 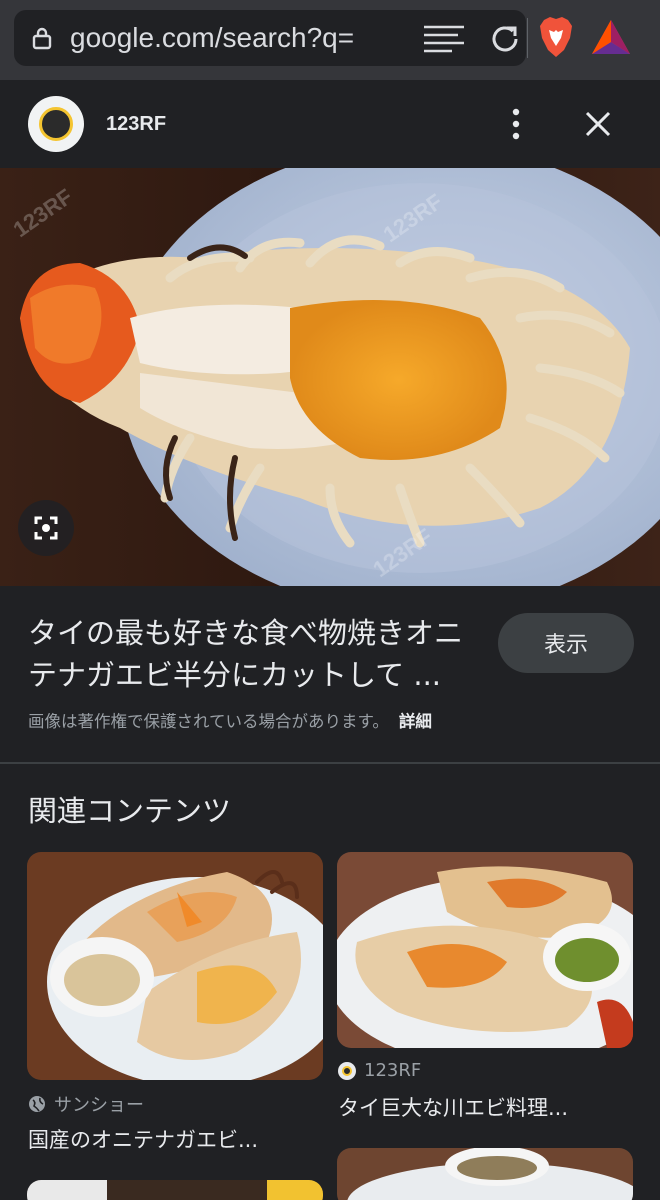 I want to click on source-logo, so click(x=56, y=124).